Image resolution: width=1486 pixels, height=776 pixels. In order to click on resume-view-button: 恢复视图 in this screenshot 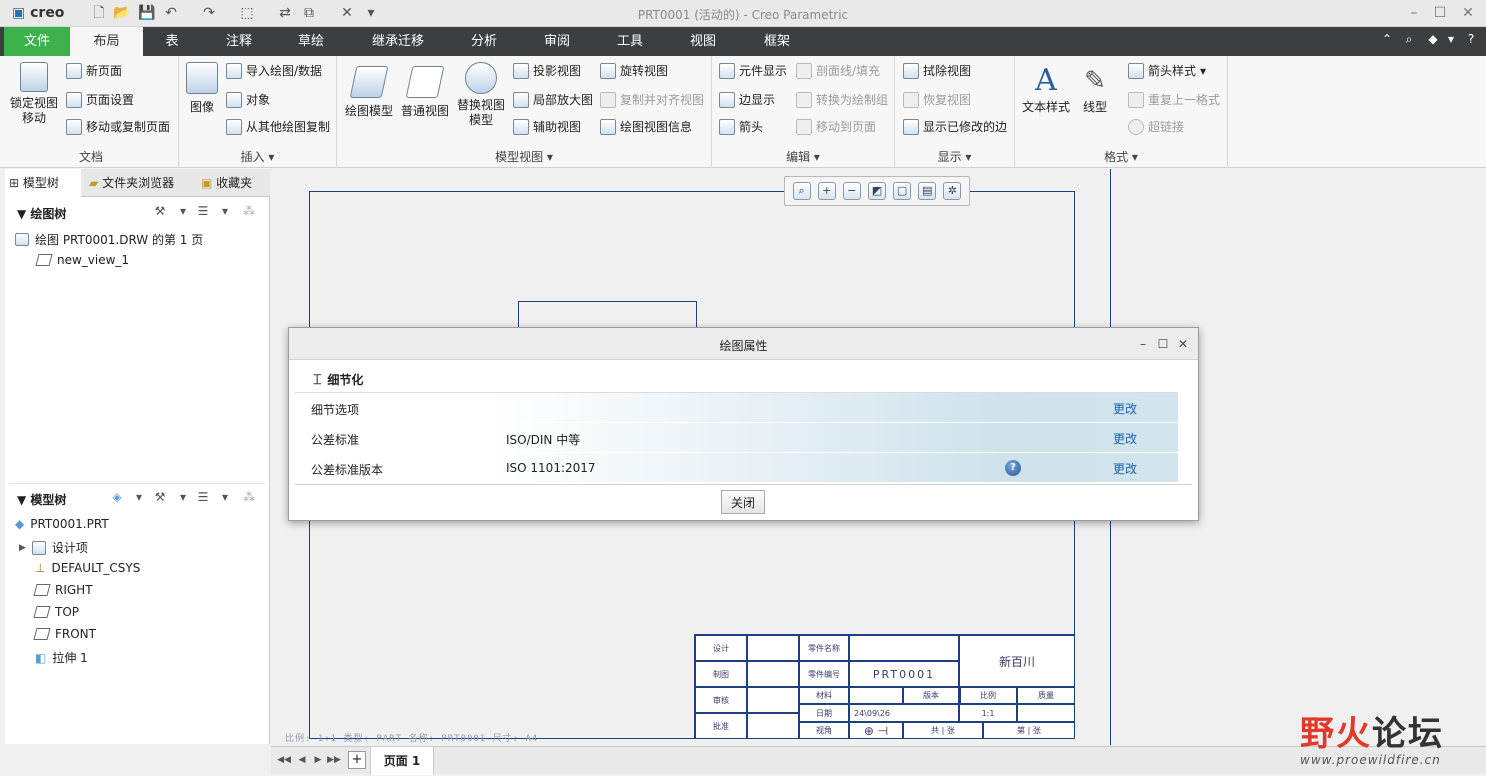, I will do `click(937, 99)`.